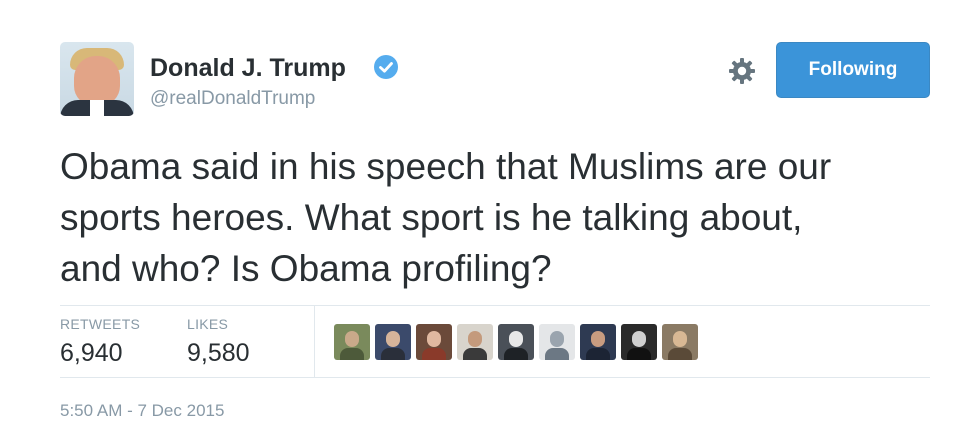 The height and width of the screenshot is (444, 980). What do you see at coordinates (218, 353) in the screenshot?
I see `likes-count: 9,580` at bounding box center [218, 353].